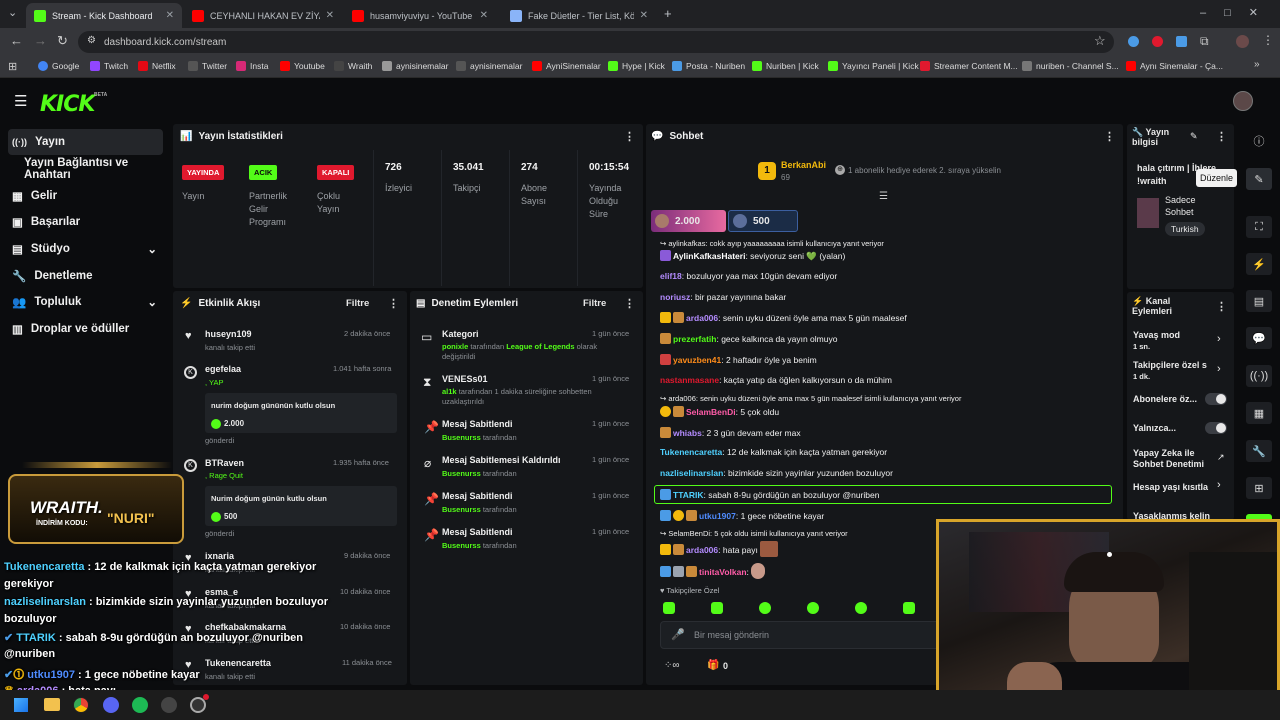 The image size is (1280, 720). Describe the element at coordinates (1148, 213) in the screenshot. I see `category-thumbnail` at that location.